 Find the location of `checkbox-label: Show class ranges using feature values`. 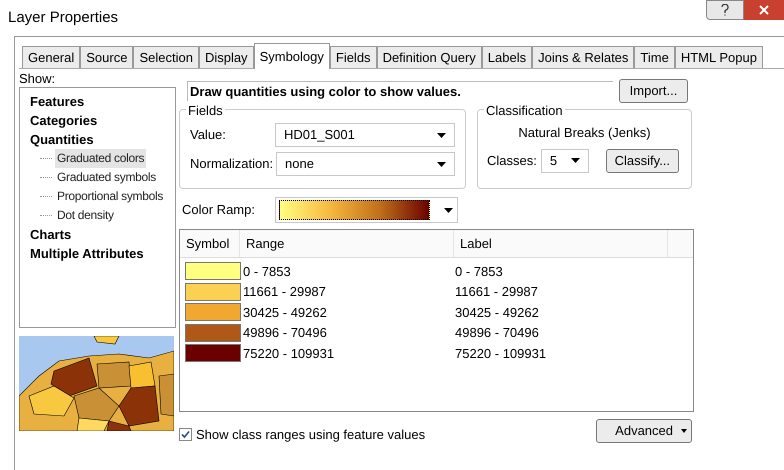

checkbox-label: Show class ranges using feature values is located at coordinates (311, 435).